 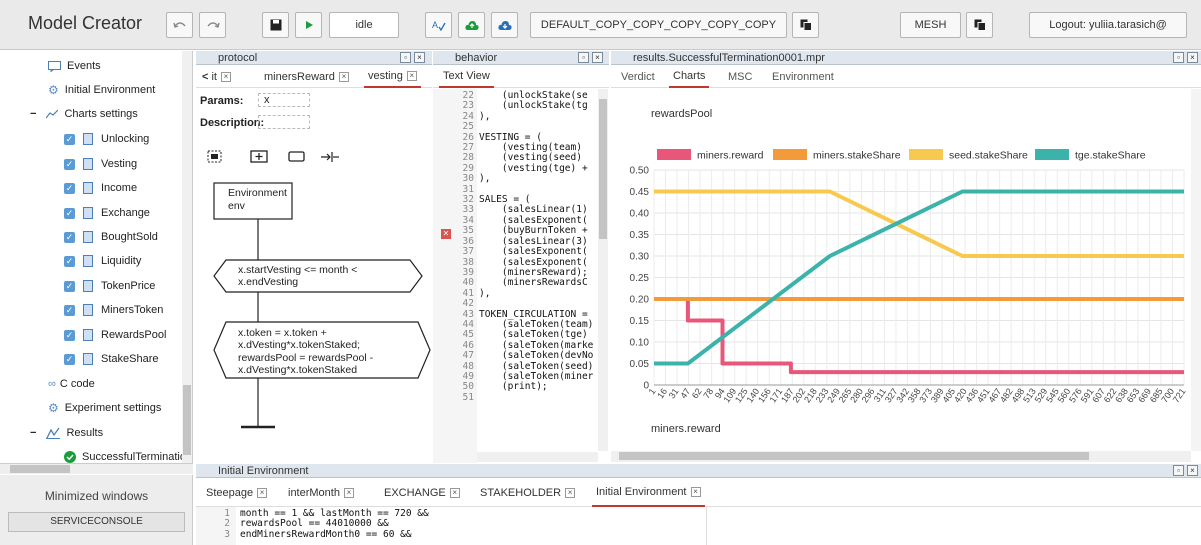 I want to click on redo-button, so click(x=212, y=25).